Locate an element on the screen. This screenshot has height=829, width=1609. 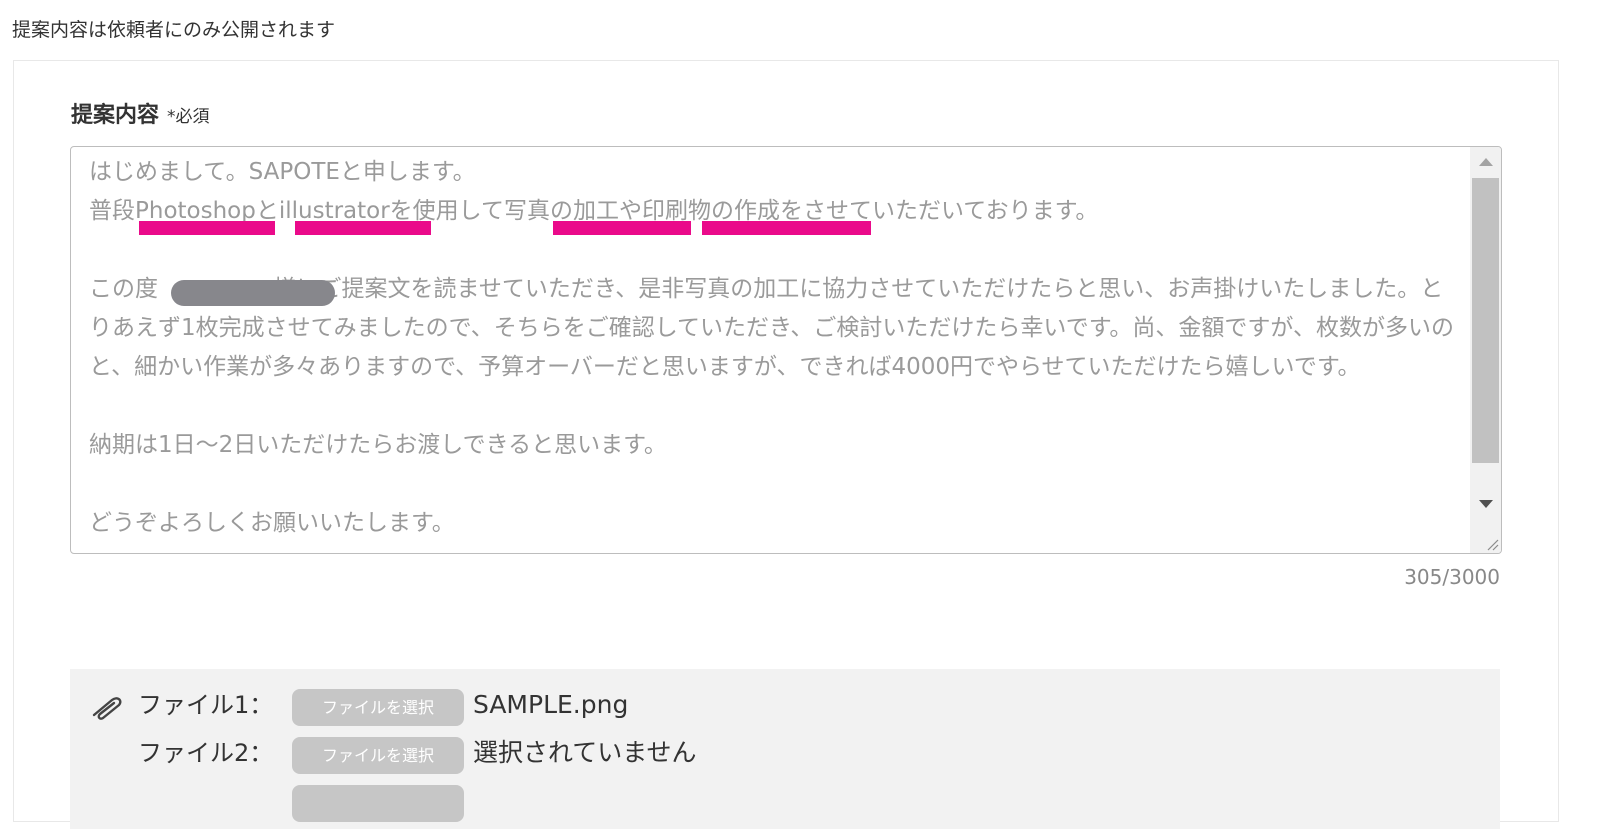
triangle-up-icon is located at coordinates (1485, 162).